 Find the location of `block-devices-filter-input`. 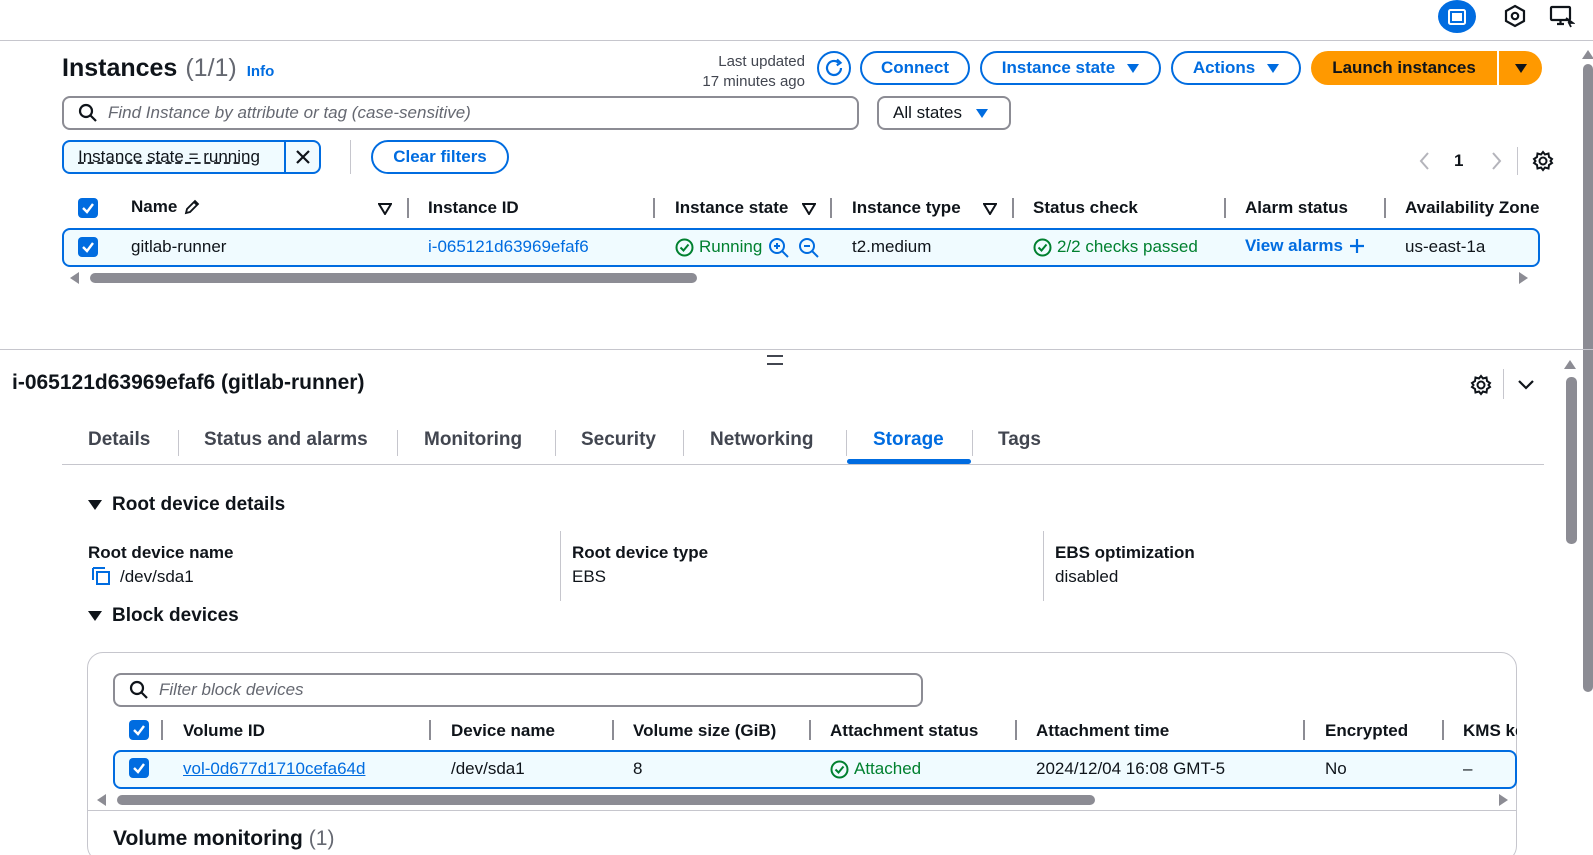

block-devices-filter-input is located at coordinates (540, 690).